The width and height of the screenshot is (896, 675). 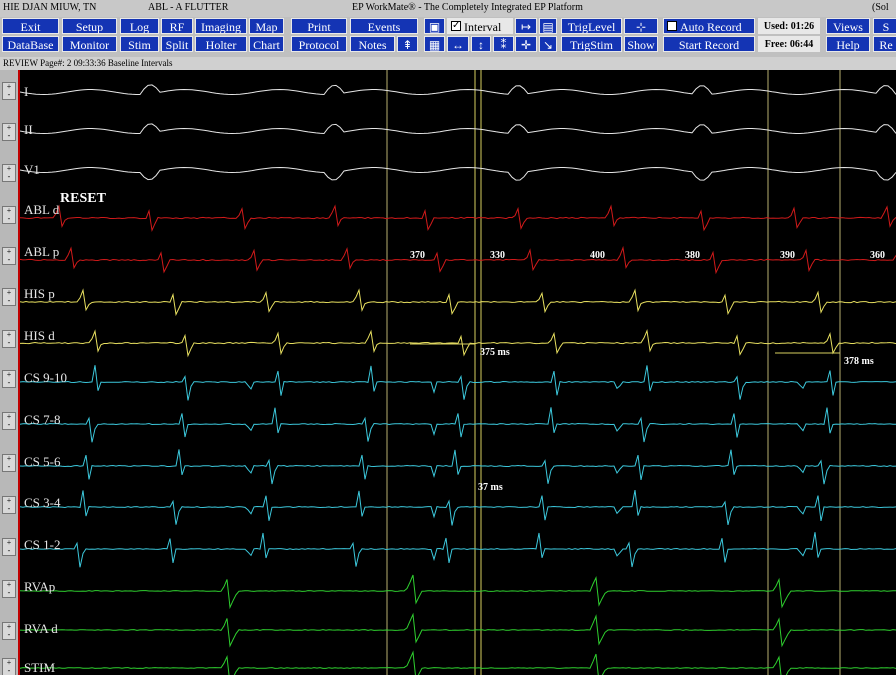 I want to click on auto-record-checkbox: Auto Record, so click(x=709, y=26).